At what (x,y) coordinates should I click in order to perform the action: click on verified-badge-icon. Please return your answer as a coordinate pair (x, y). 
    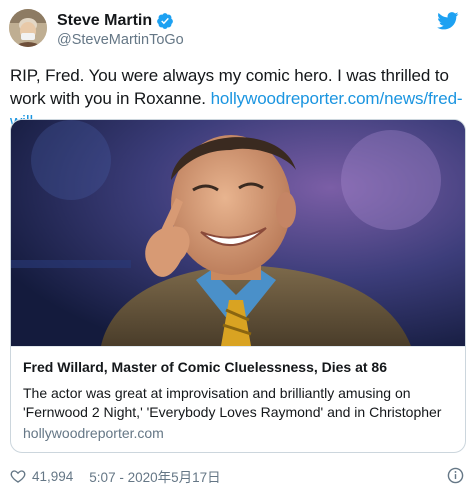
    Looking at the image, I should click on (165, 21).